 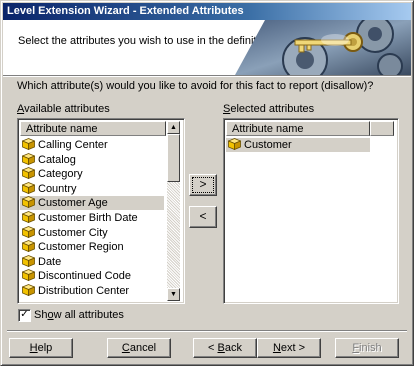 I want to click on list-item-label: Catalog, so click(x=57, y=159).